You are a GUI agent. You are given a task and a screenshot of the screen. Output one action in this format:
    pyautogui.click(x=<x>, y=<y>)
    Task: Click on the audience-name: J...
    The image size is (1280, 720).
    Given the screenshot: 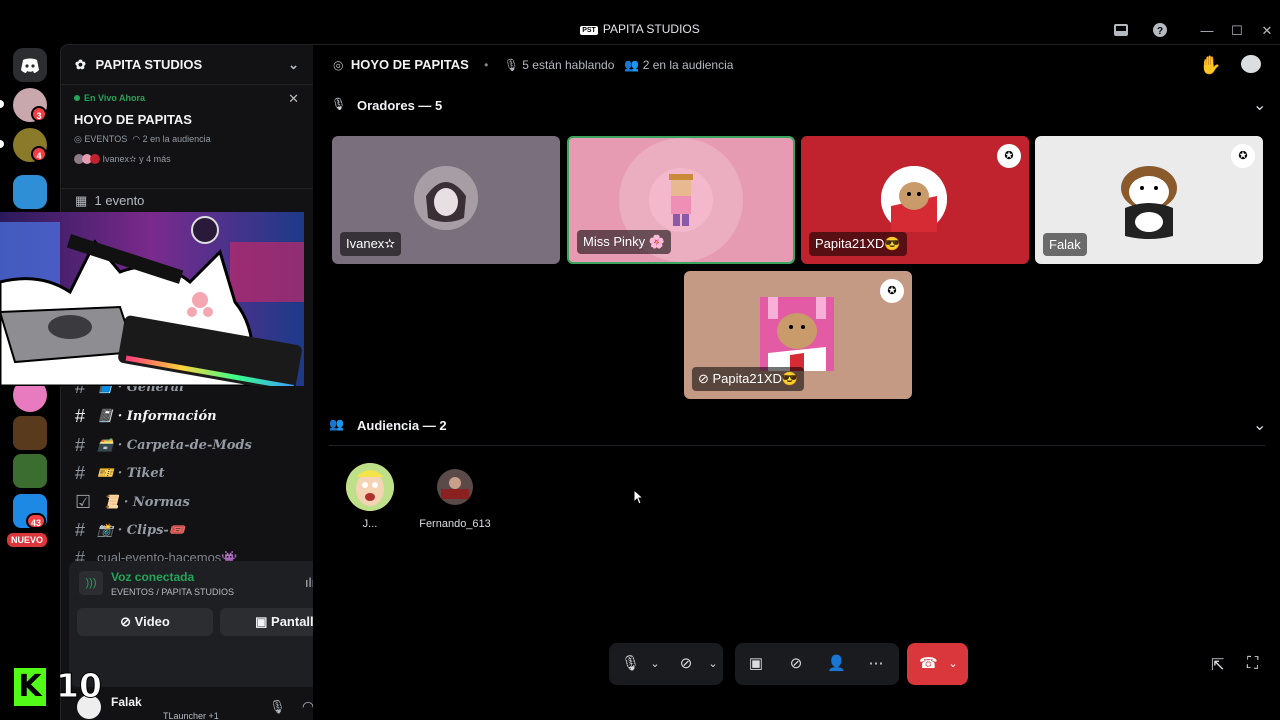 What is the action you would take?
    pyautogui.click(x=370, y=524)
    